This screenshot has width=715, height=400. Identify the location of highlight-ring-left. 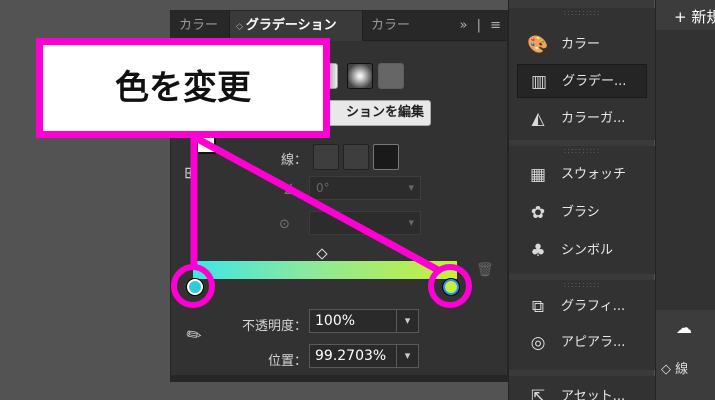
(193, 286).